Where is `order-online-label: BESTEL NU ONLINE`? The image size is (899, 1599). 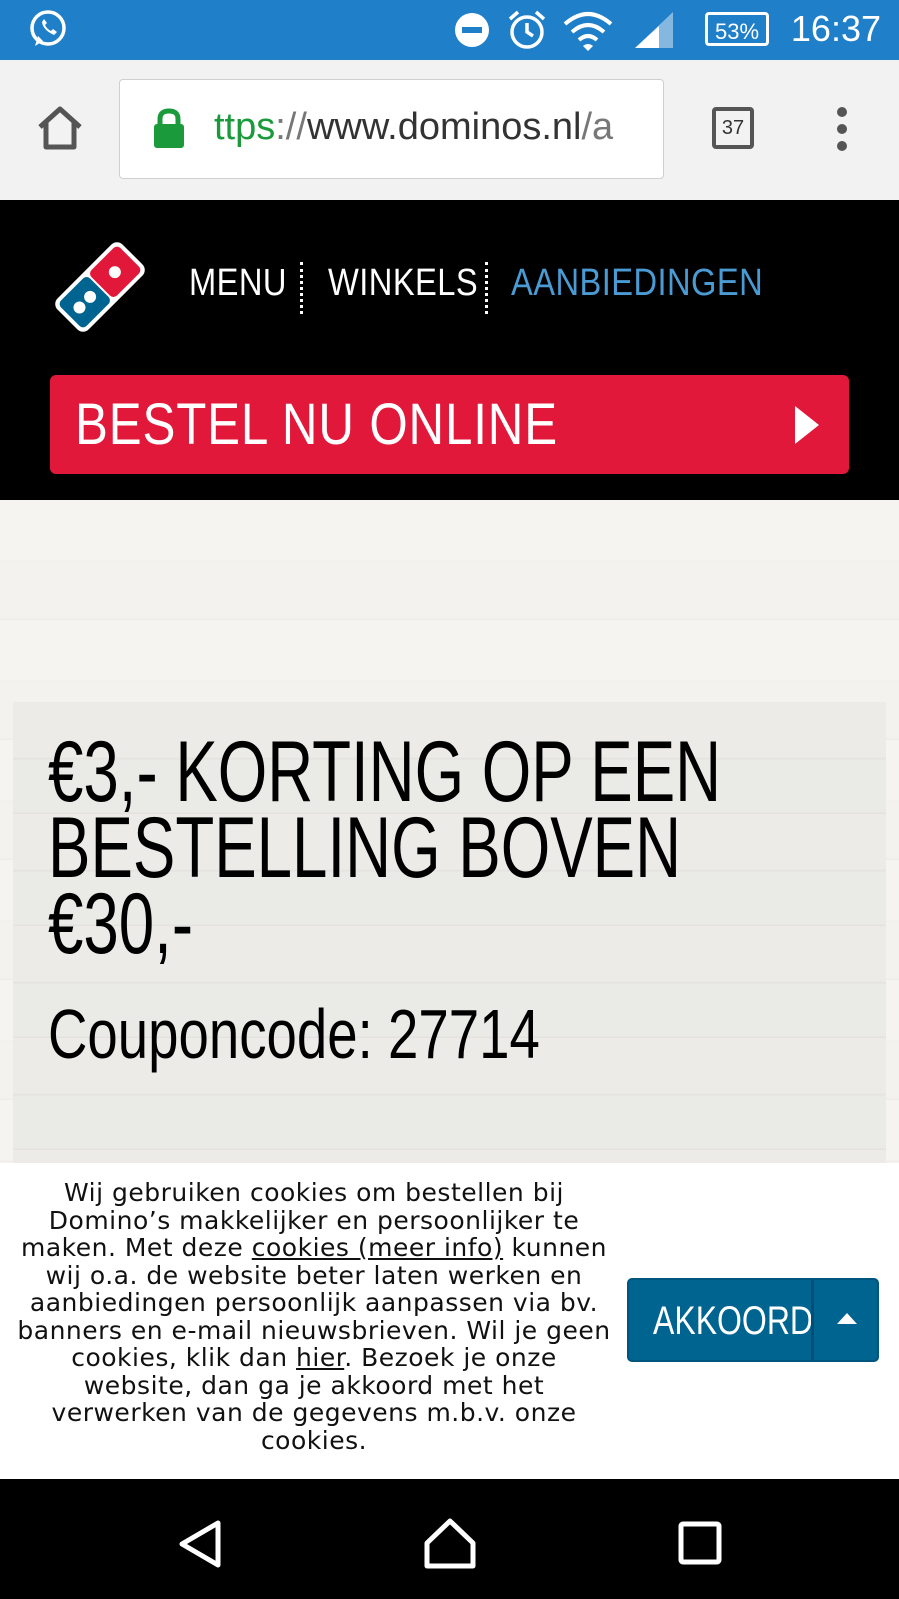
order-online-label: BESTEL NU ONLINE is located at coordinates (316, 424).